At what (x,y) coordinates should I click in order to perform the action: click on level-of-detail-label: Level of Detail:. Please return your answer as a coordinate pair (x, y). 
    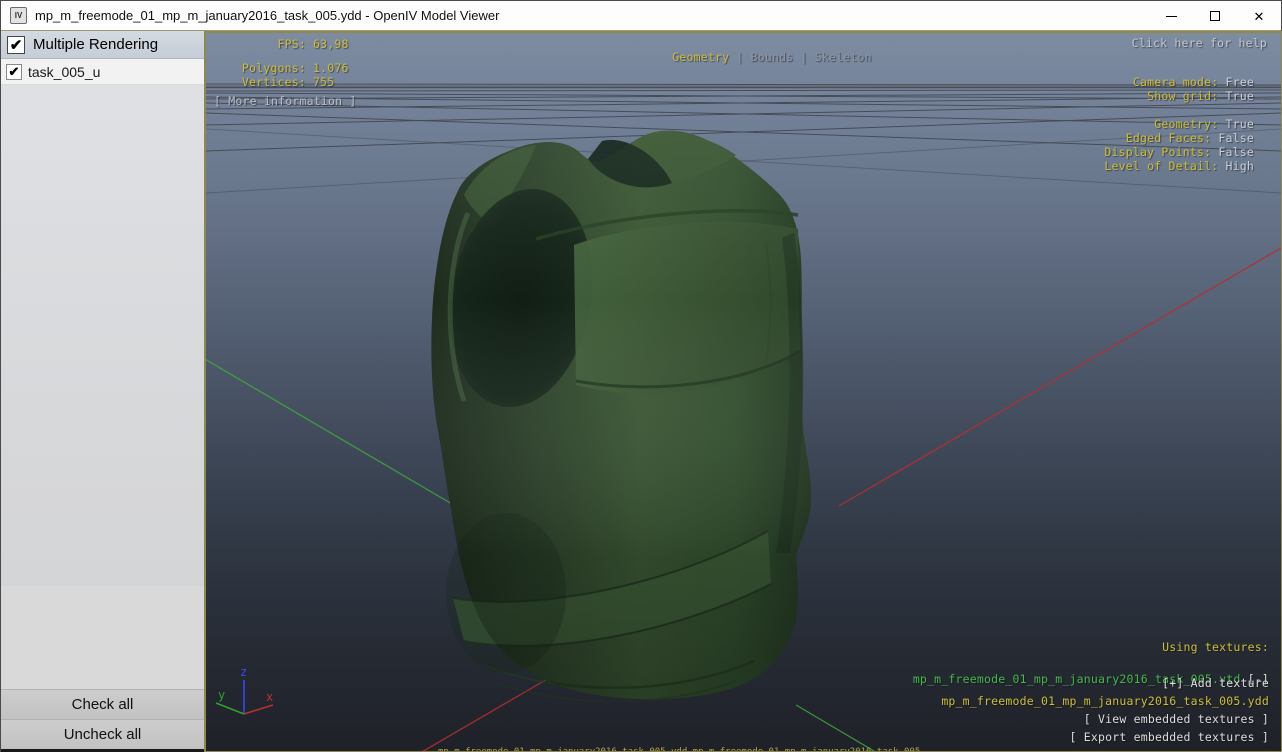
    Looking at the image, I should click on (1161, 166).